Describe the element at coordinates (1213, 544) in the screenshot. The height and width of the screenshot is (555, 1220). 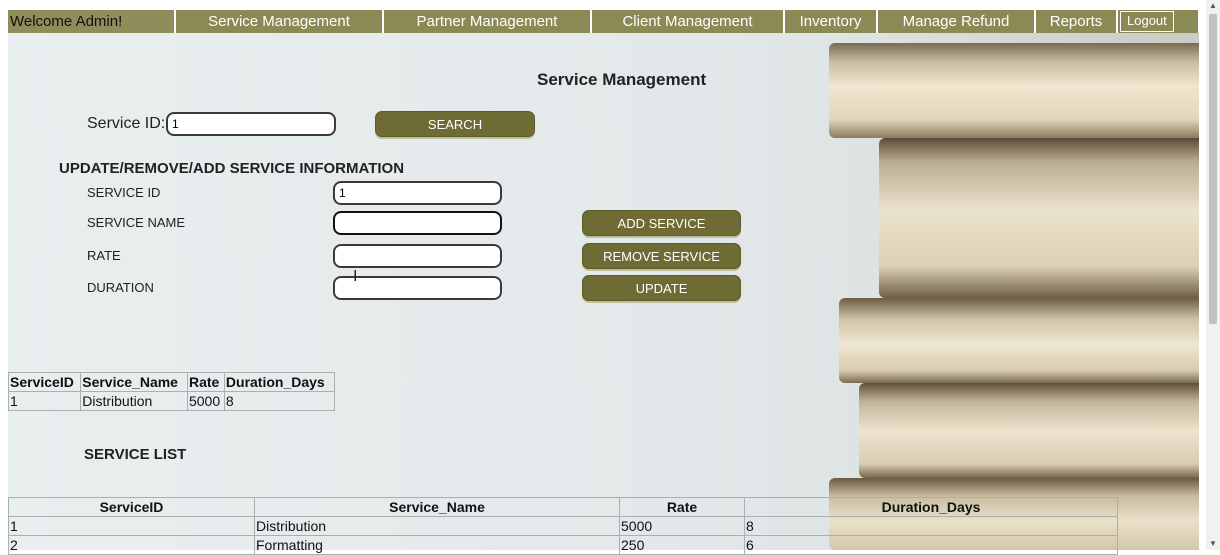
I see `scroll-down-arrow-icon: ▼` at that location.